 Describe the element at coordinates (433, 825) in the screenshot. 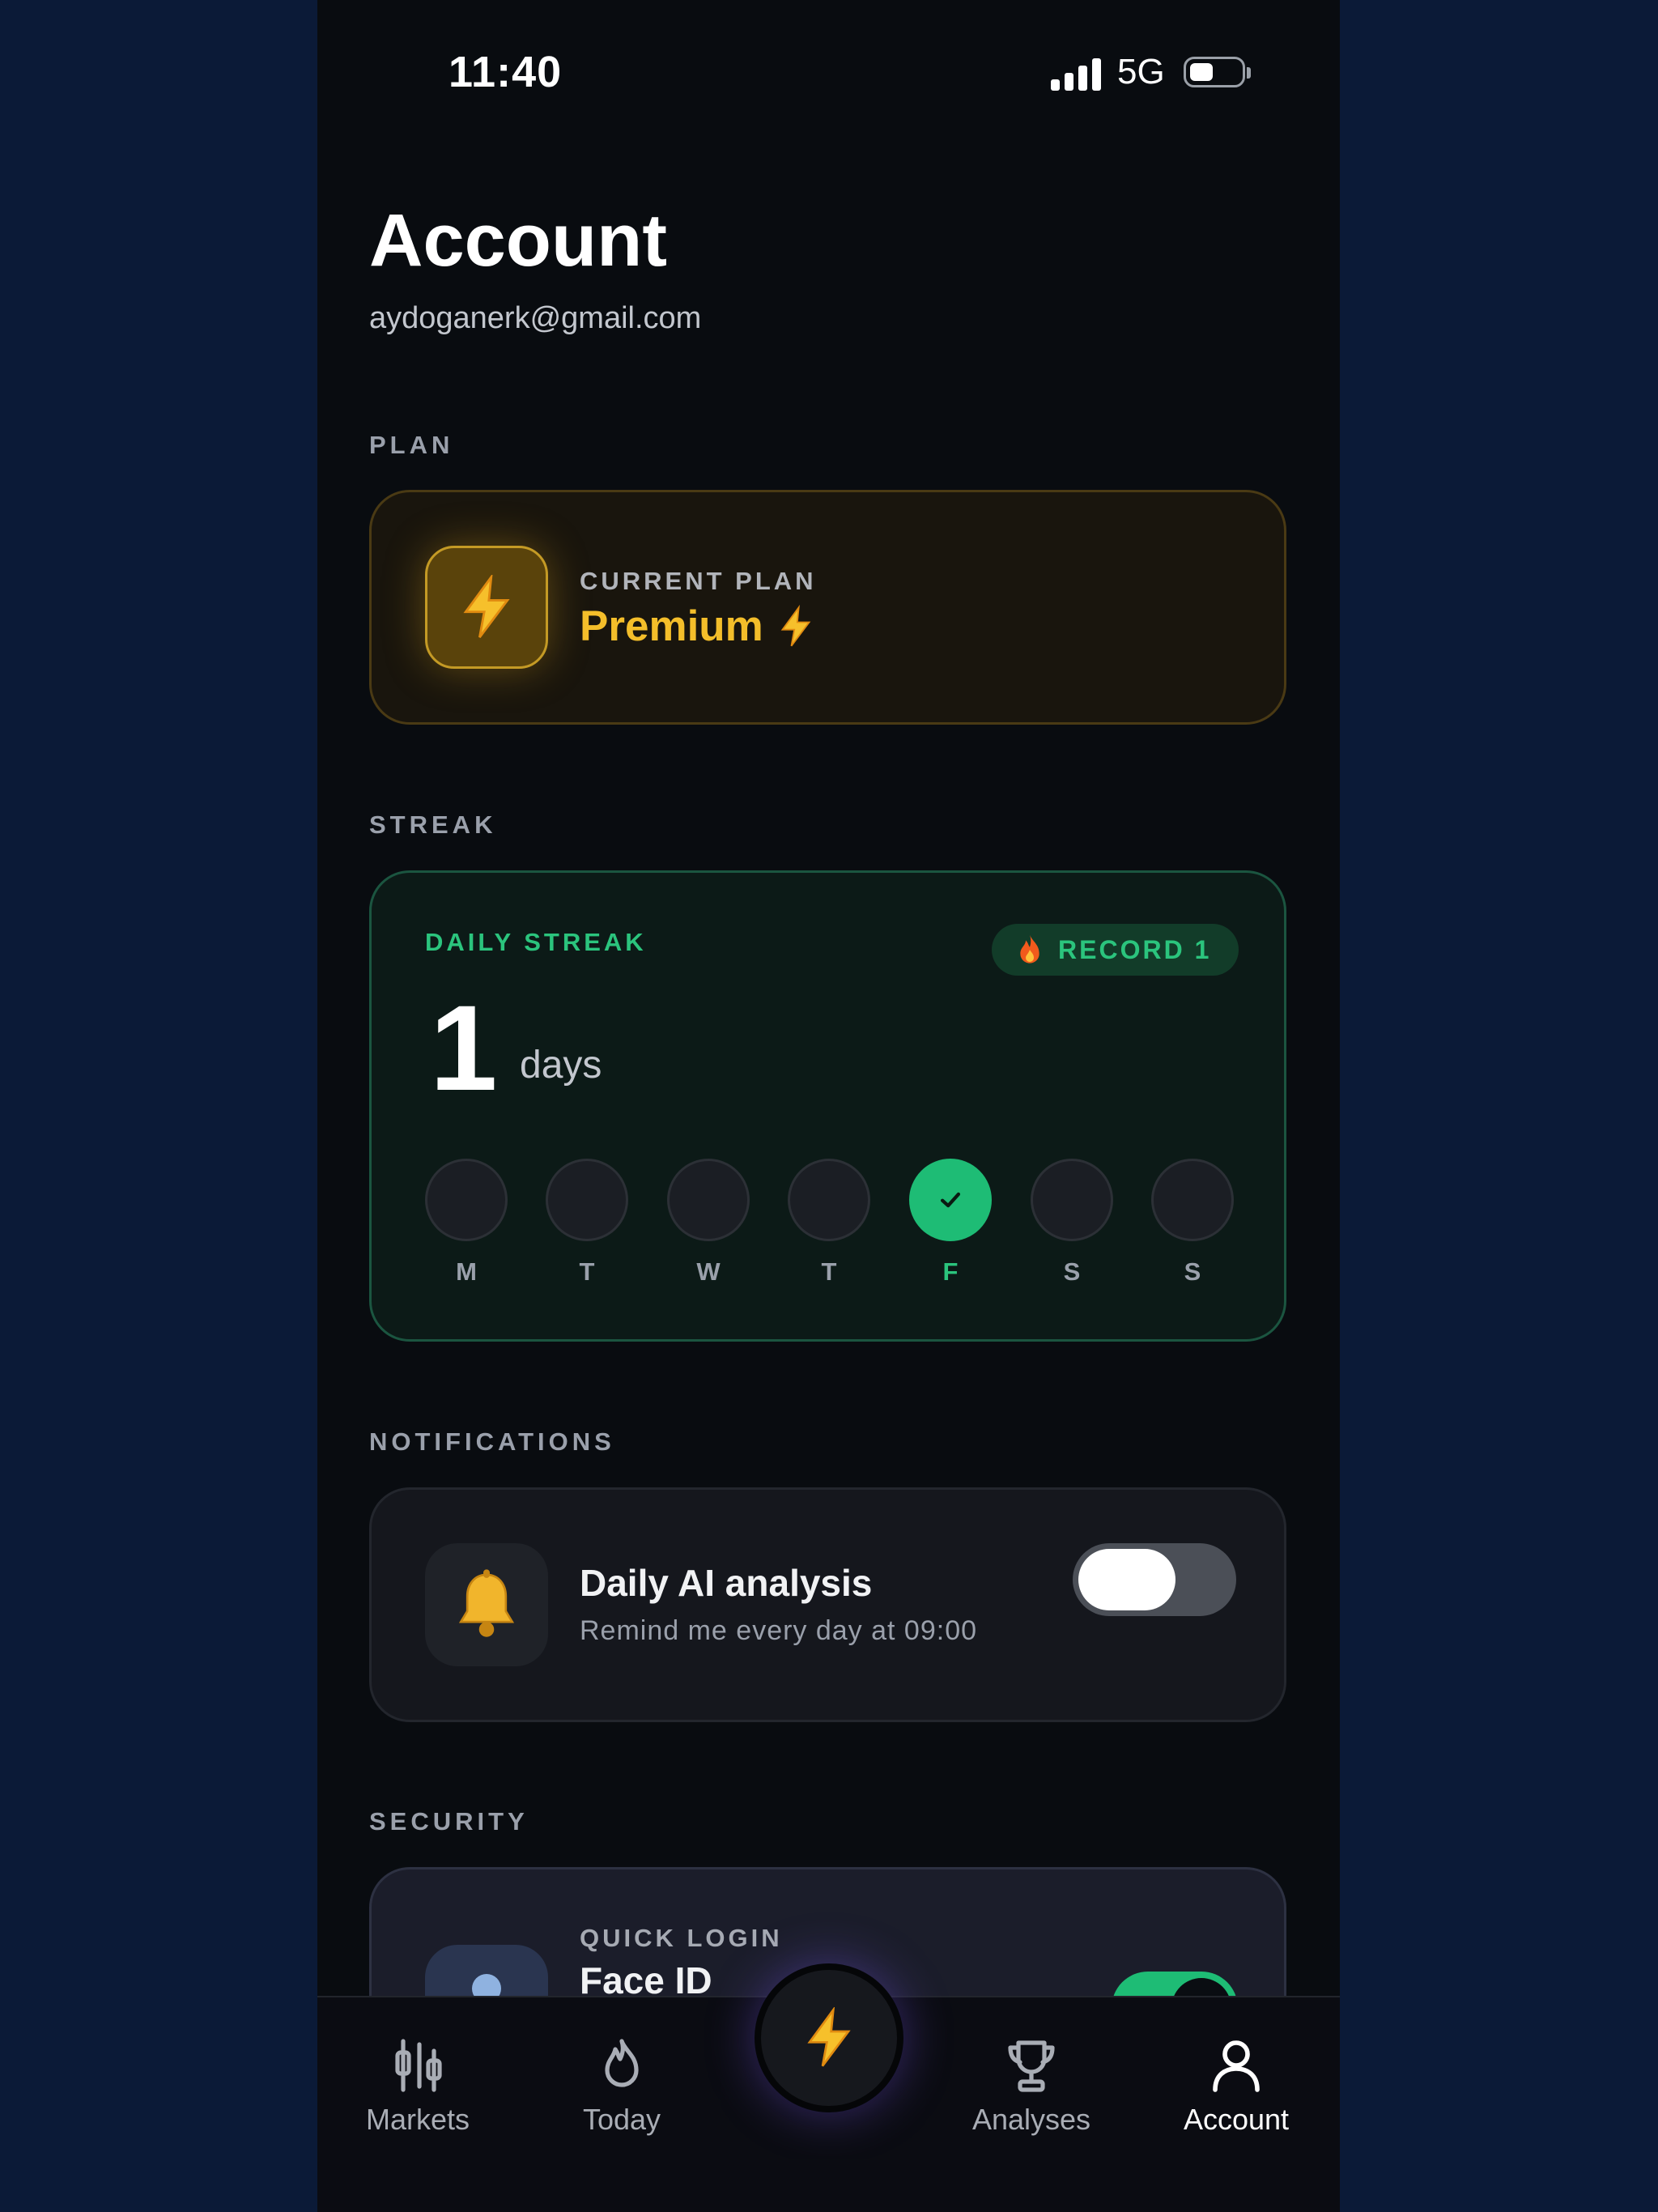

I see `section-label-streak: STREAK` at that location.